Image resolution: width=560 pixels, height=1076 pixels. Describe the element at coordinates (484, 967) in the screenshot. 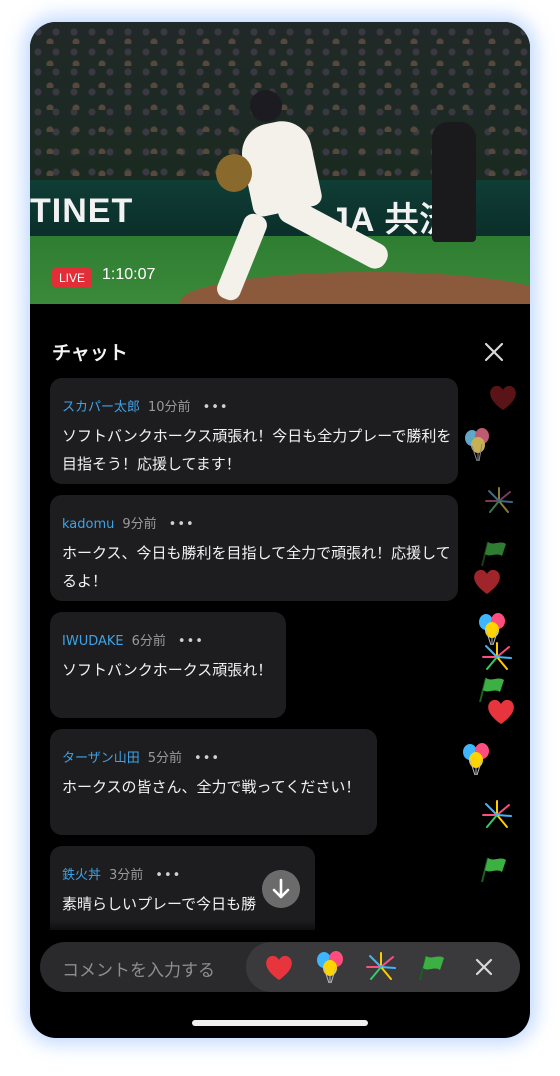

I see `close-reactions-icon` at that location.